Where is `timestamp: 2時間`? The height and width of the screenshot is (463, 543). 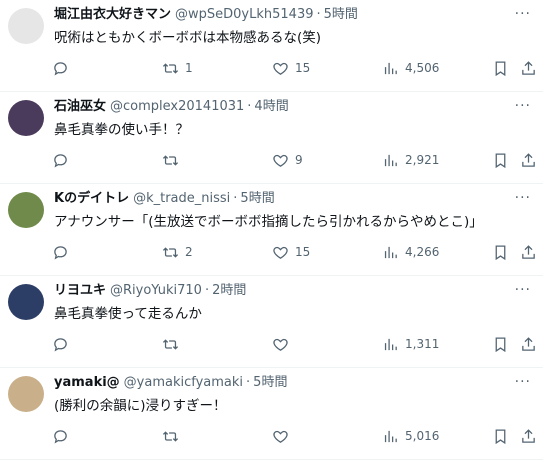 timestamp: 2時間 is located at coordinates (229, 290).